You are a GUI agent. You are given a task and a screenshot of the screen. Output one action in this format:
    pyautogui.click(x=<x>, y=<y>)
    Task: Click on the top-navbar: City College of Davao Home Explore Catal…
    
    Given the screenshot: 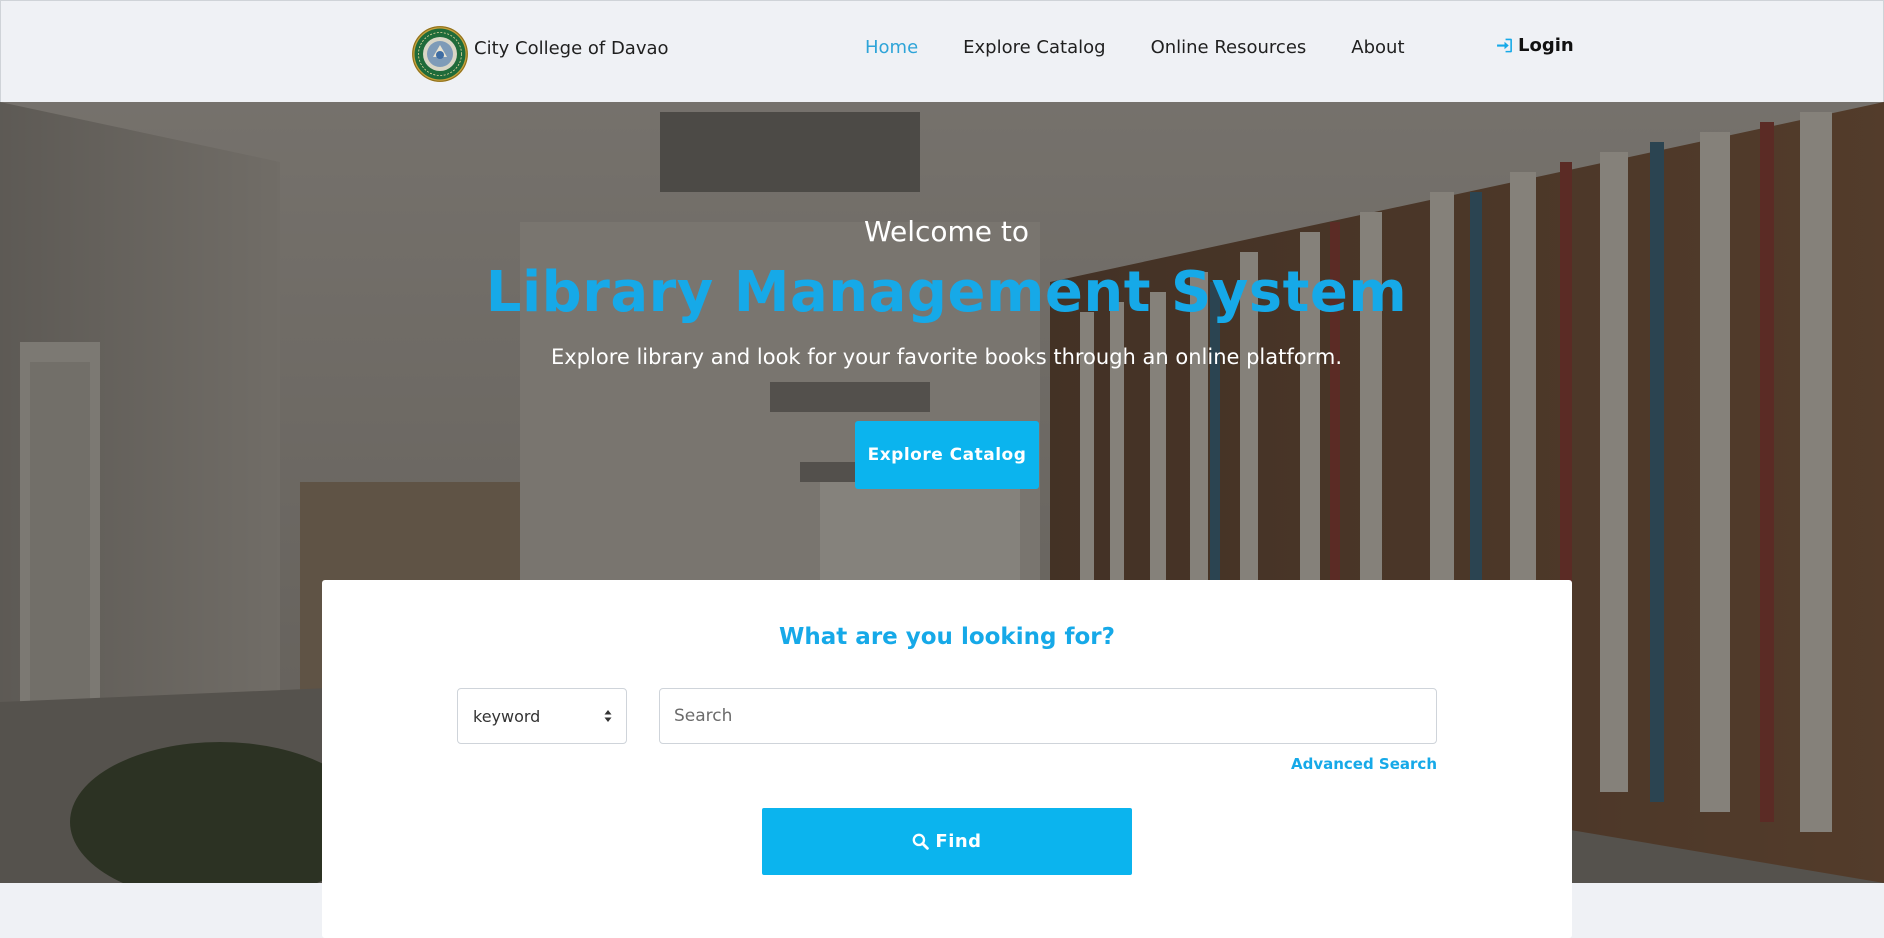 What is the action you would take?
    pyautogui.click(x=942, y=51)
    